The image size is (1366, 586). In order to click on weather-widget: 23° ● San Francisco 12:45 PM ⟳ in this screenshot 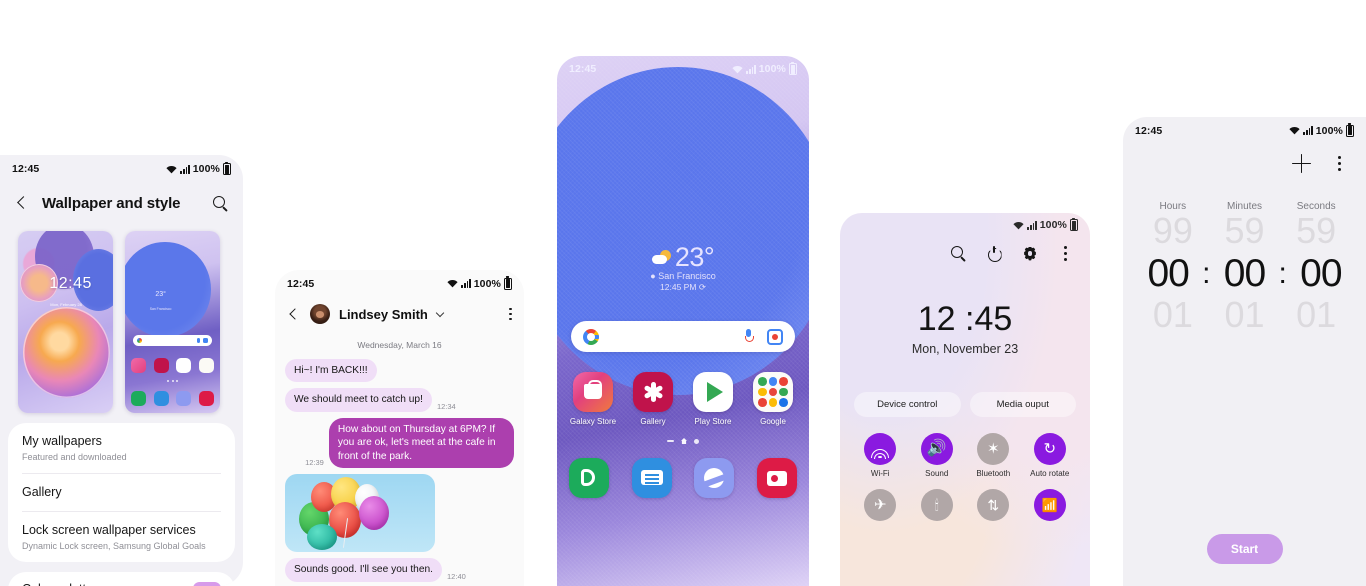, I will do `click(683, 267)`.